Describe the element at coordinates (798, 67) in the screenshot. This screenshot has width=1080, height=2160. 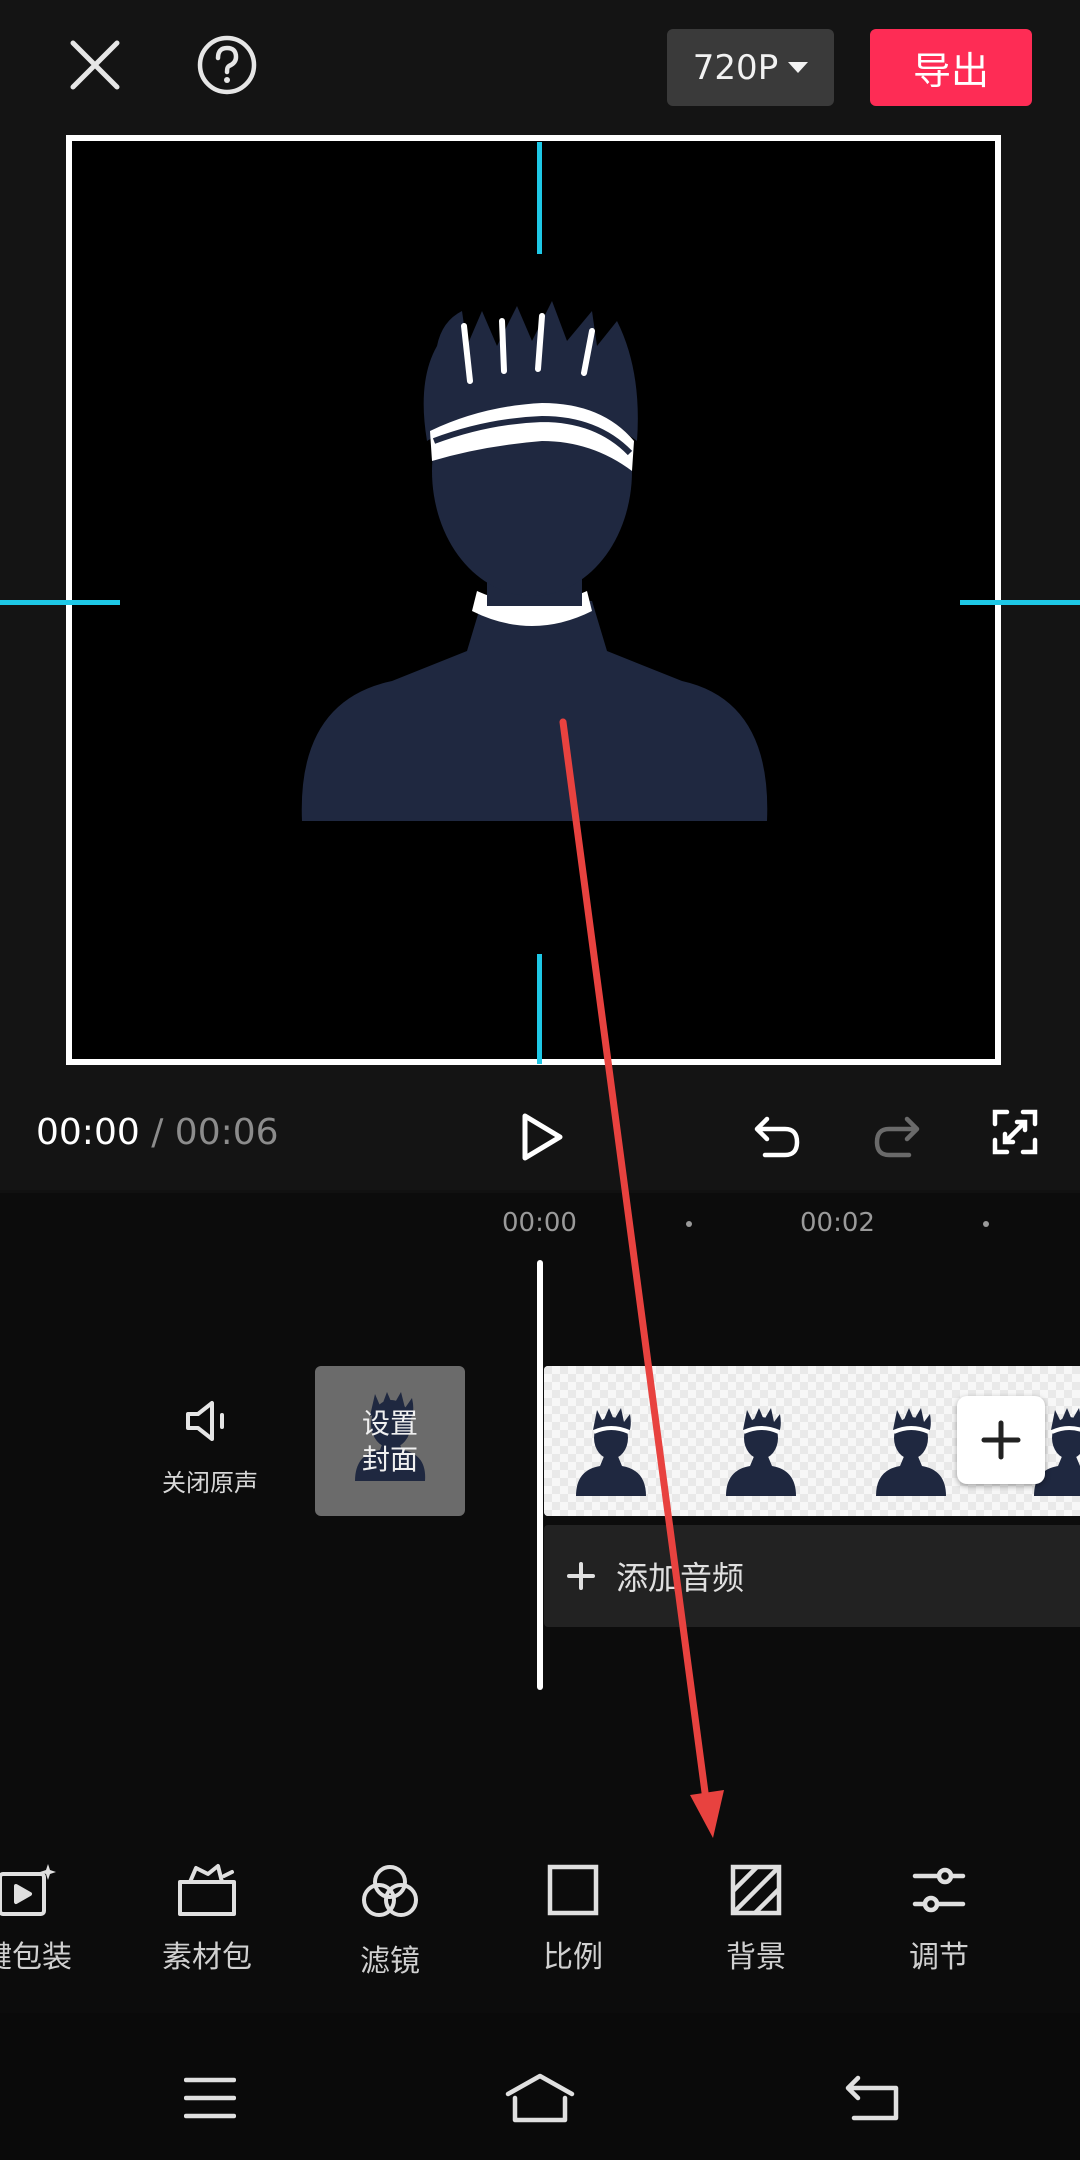
I see `caret-down-icon` at that location.